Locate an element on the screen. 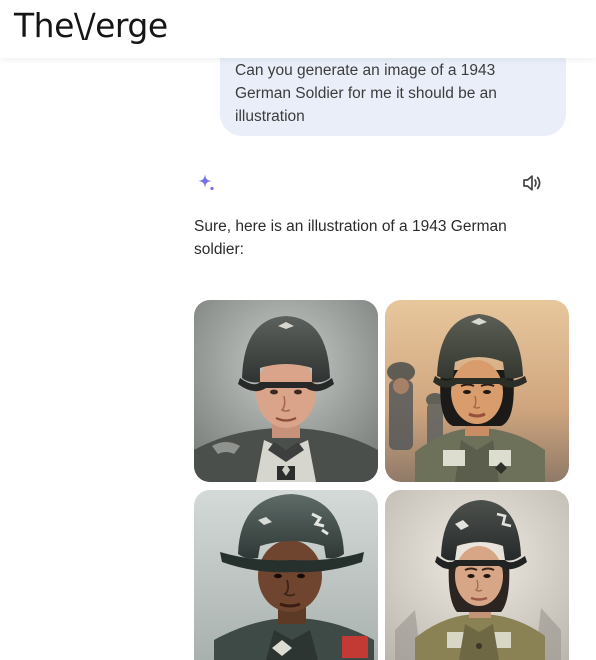 This screenshot has height=660, width=596. brand-logo: The\/erge is located at coordinates (91, 25).